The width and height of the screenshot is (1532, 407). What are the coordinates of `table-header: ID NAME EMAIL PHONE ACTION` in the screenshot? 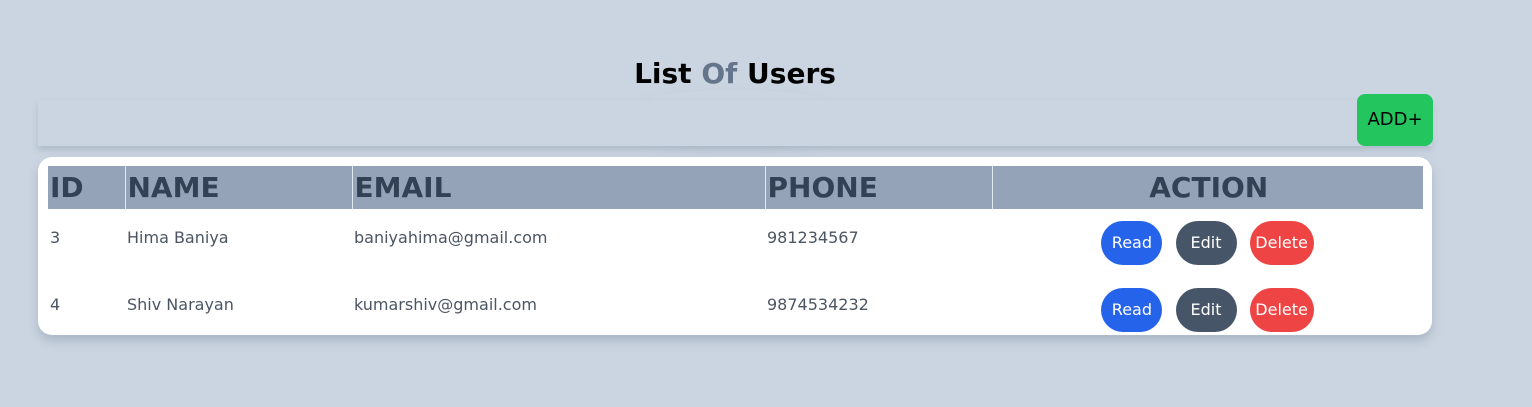 It's located at (735, 187).